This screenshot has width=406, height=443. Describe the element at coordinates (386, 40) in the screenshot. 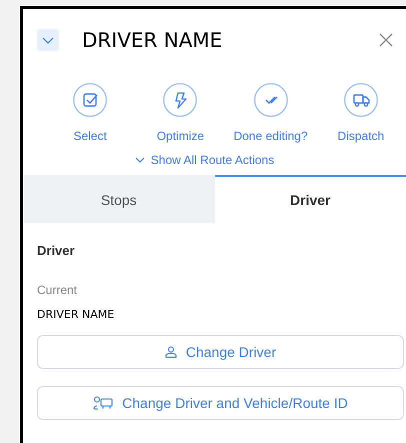

I see `close-icon` at that location.